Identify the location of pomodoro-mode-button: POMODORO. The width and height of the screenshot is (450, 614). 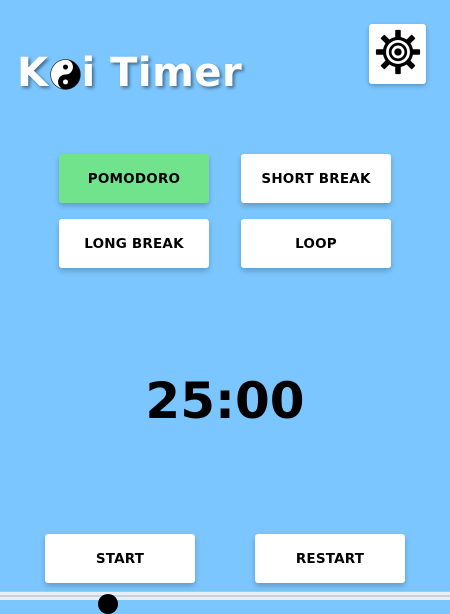
(134, 178).